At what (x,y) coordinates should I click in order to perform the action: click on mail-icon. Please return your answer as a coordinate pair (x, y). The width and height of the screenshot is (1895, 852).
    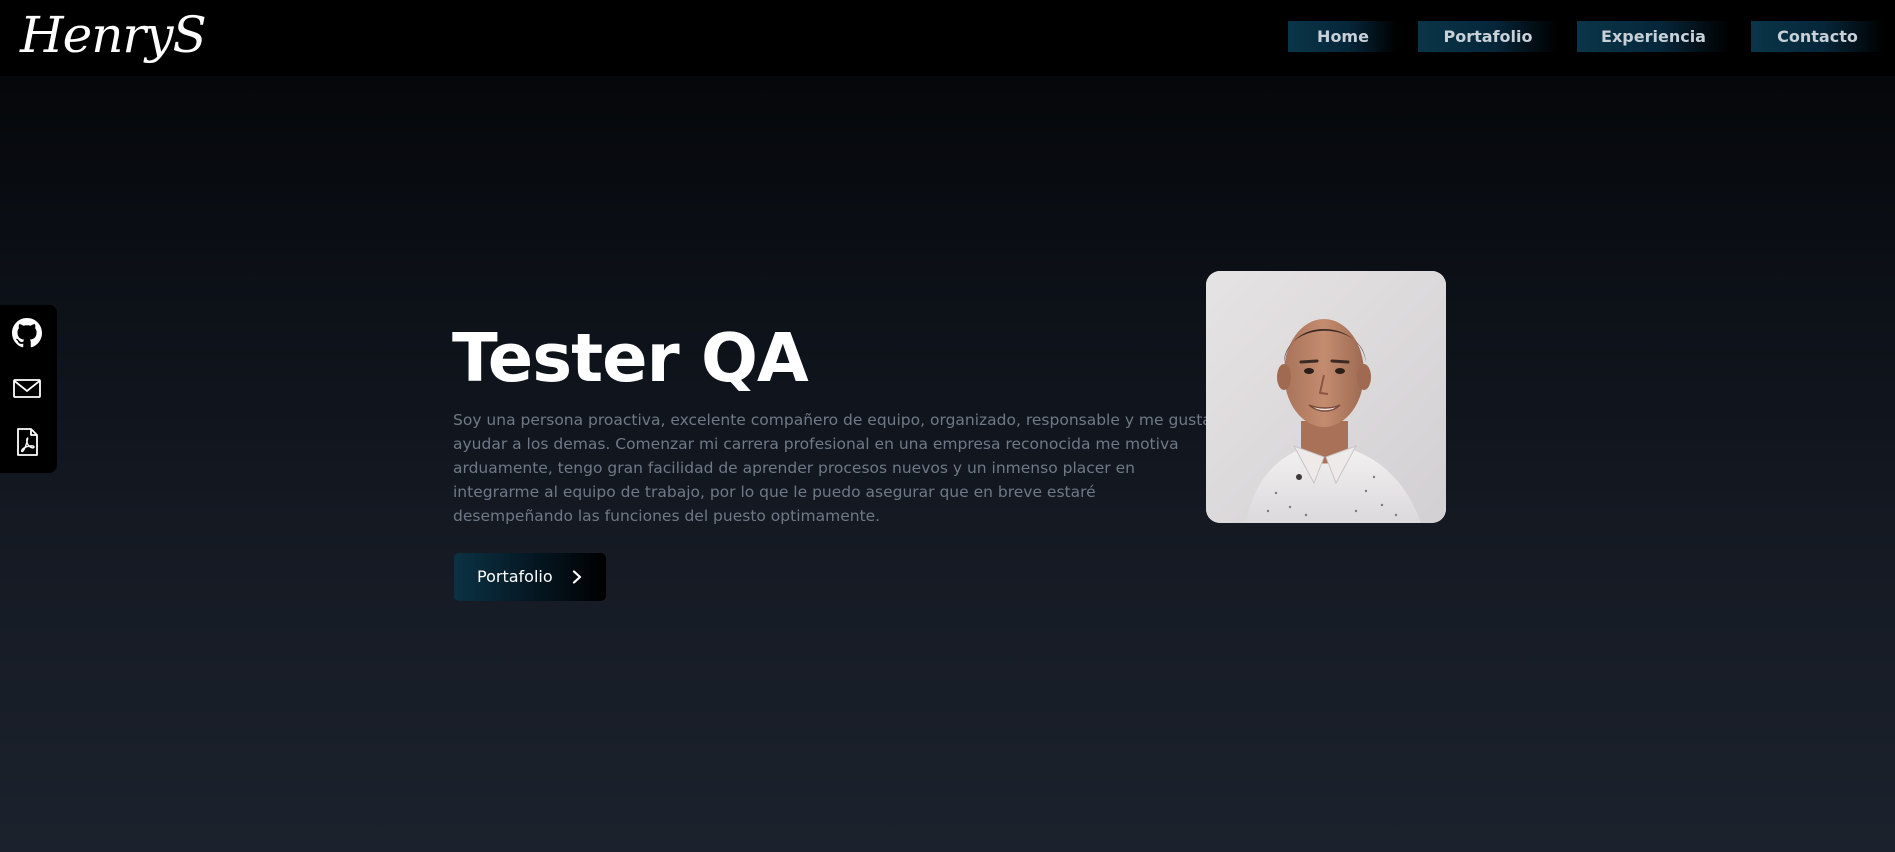
    Looking at the image, I should click on (27, 388).